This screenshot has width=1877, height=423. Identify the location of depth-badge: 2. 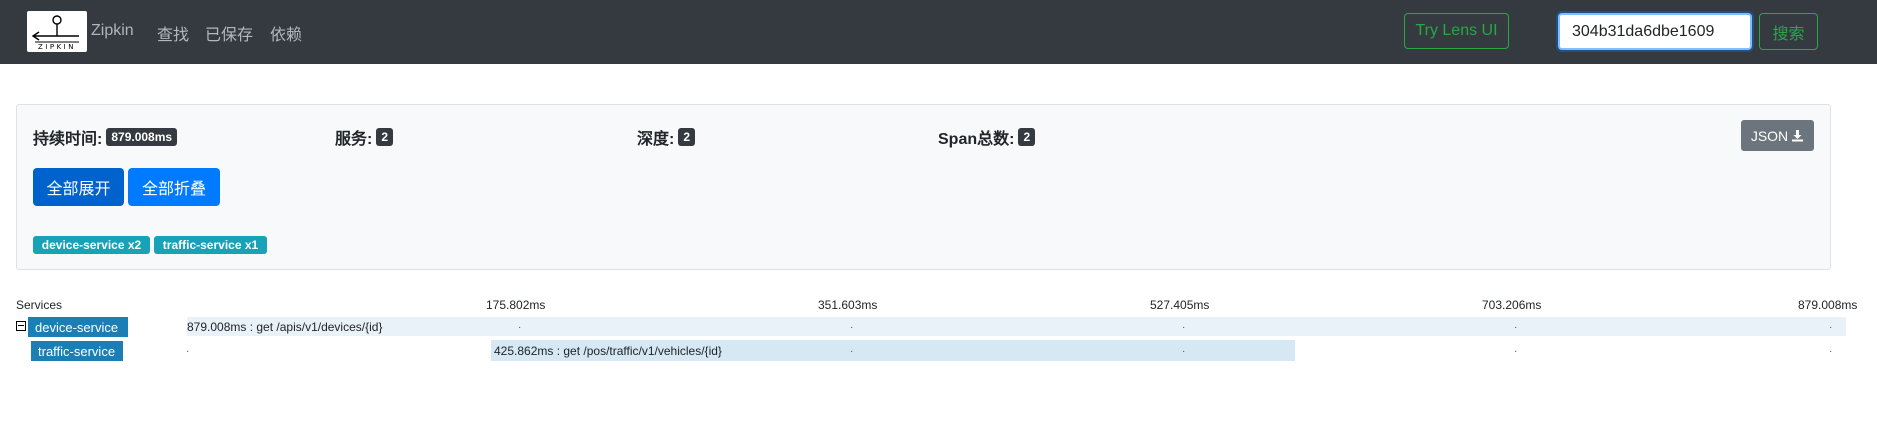
(687, 137).